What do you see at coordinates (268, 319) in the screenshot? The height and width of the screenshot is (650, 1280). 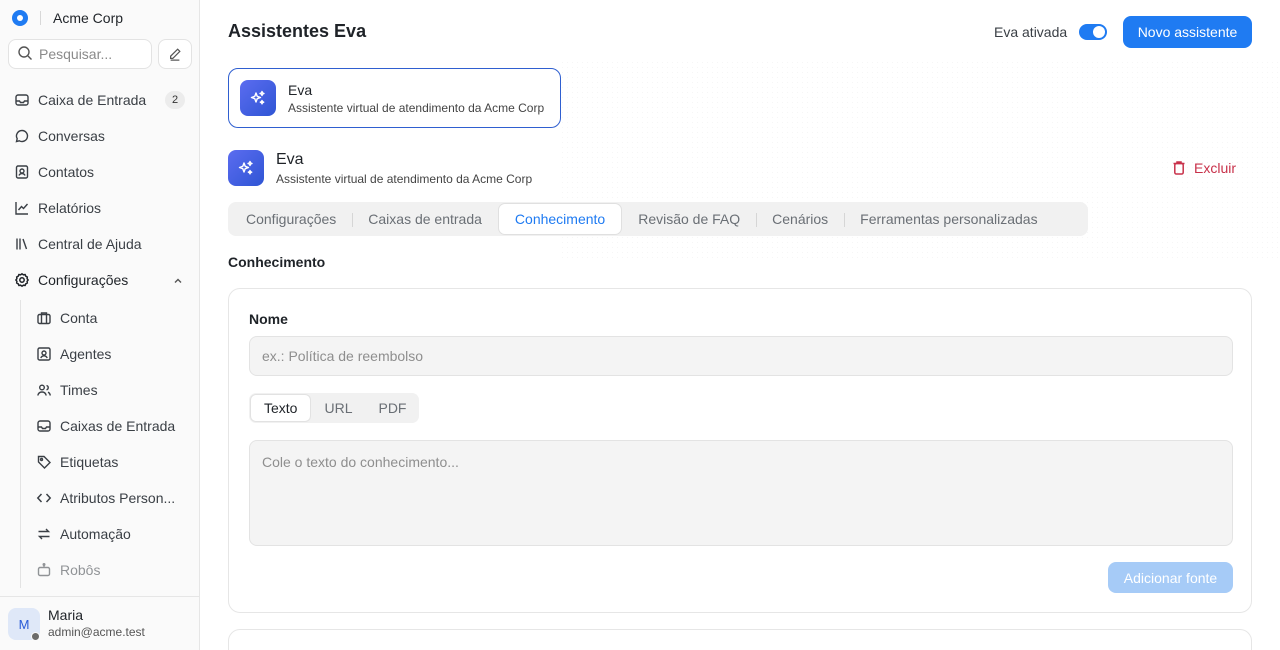 I see `name-field-label: Nome` at bounding box center [268, 319].